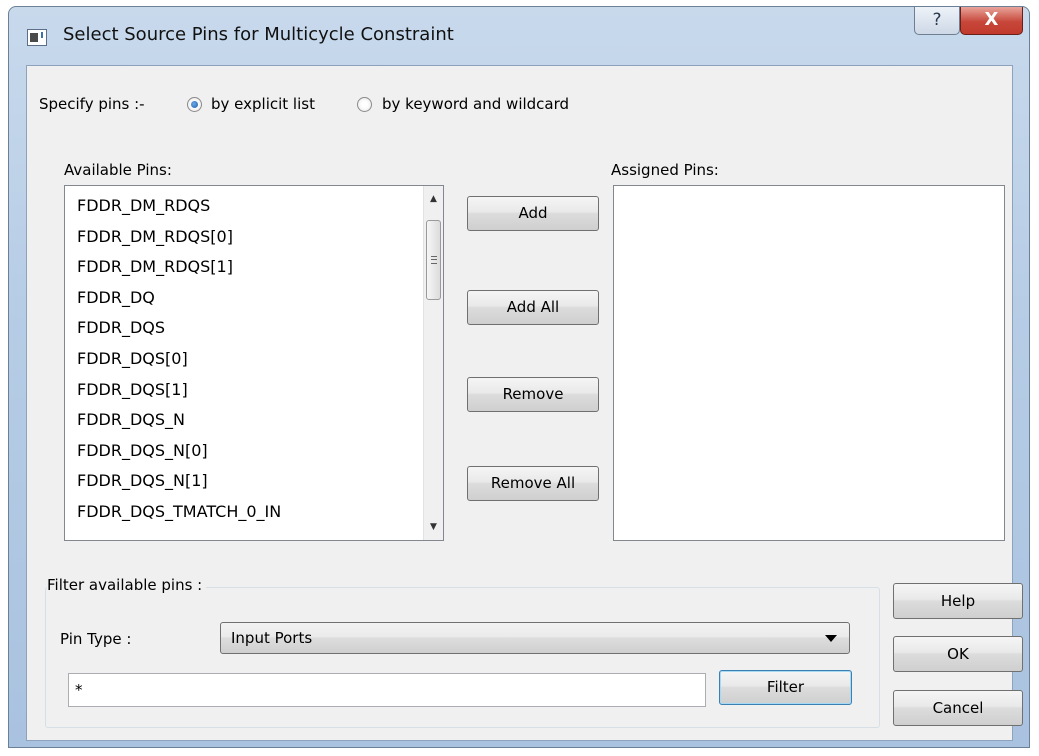  What do you see at coordinates (254, 481) in the screenshot?
I see `list-item: FDDR_DQS_N[1]` at bounding box center [254, 481].